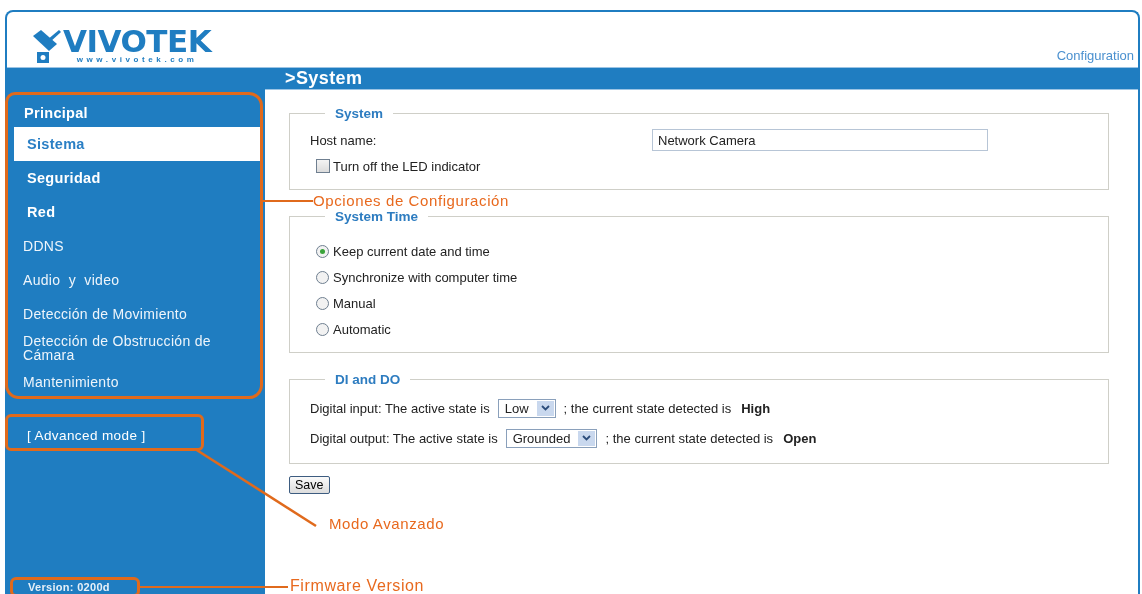 Image resolution: width=1142 pixels, height=594 pixels. Describe the element at coordinates (359, 113) in the screenshot. I see `section-title: System` at that location.